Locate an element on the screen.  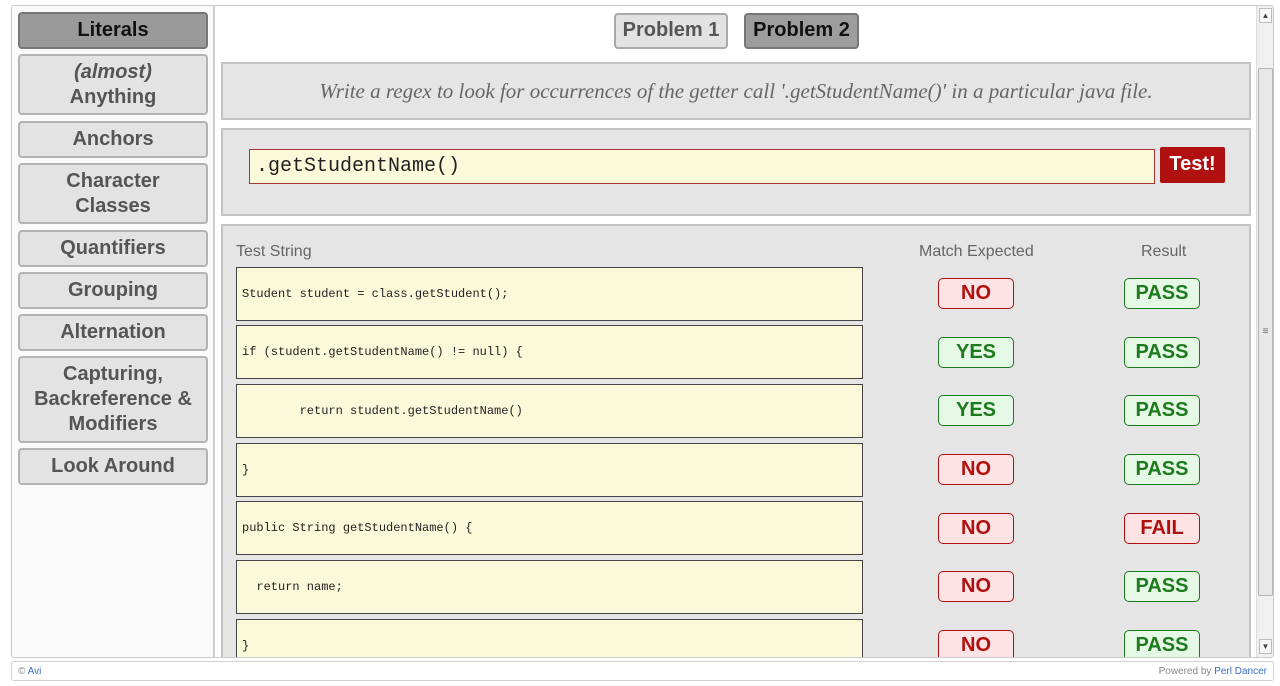
footer-right: Powered by Perl Dancer is located at coordinates (1213, 671).